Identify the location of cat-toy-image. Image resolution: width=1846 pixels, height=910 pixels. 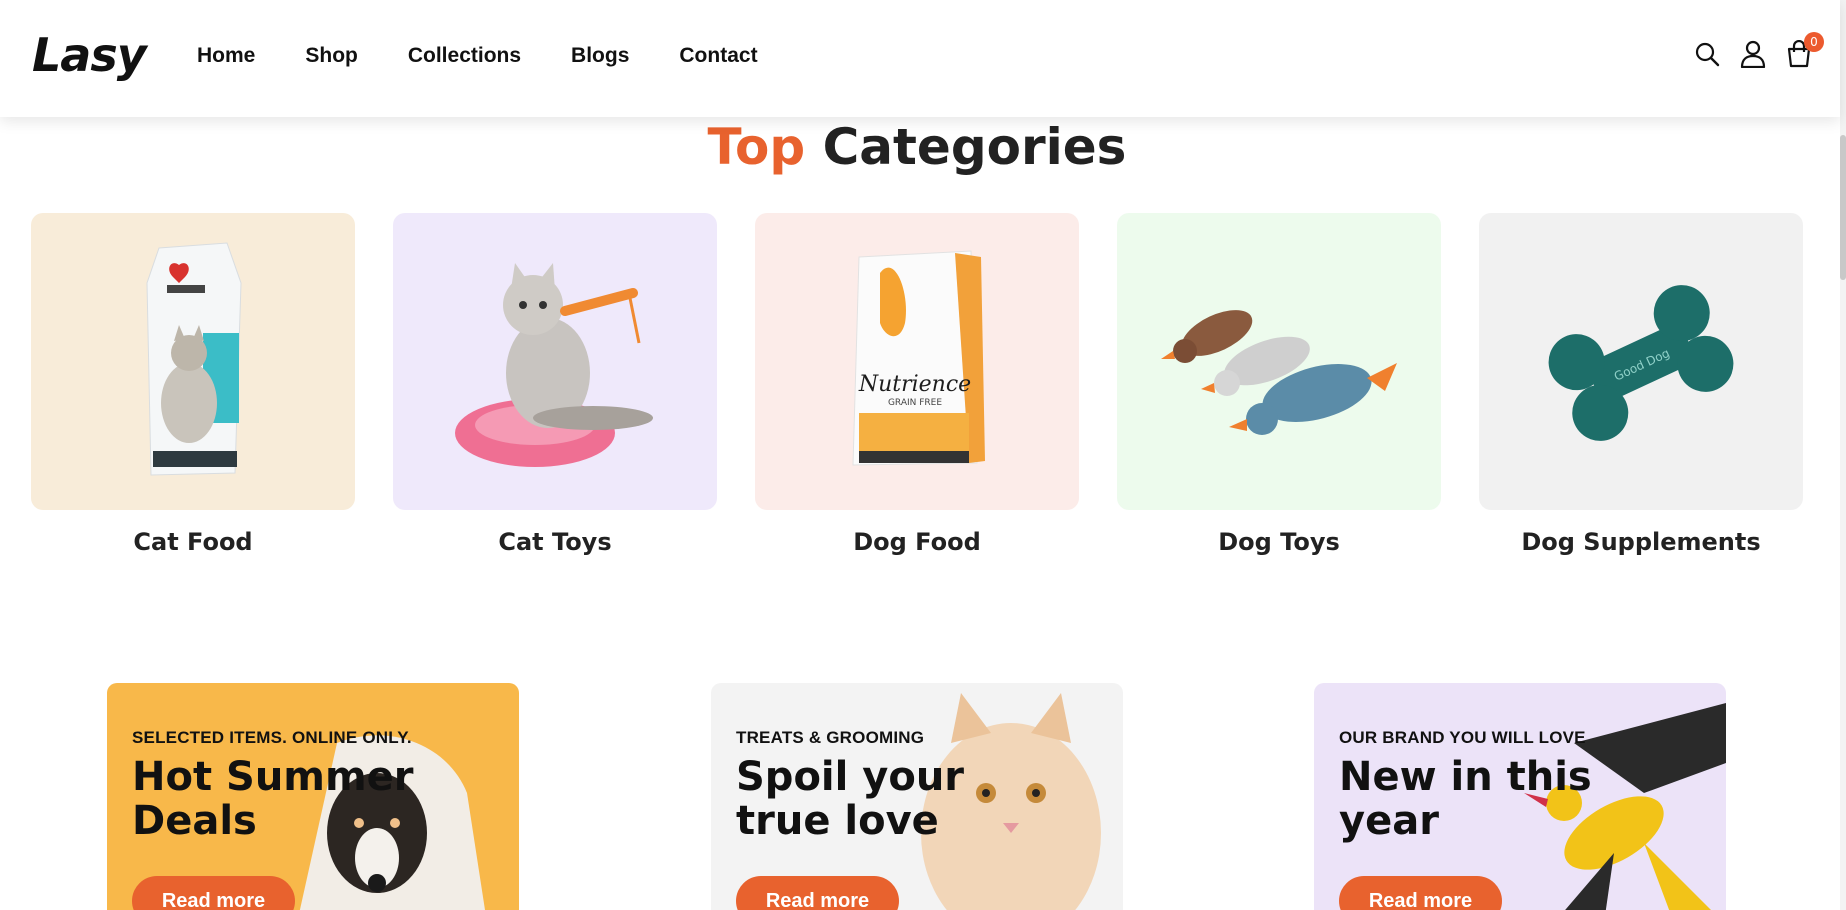
(554, 365).